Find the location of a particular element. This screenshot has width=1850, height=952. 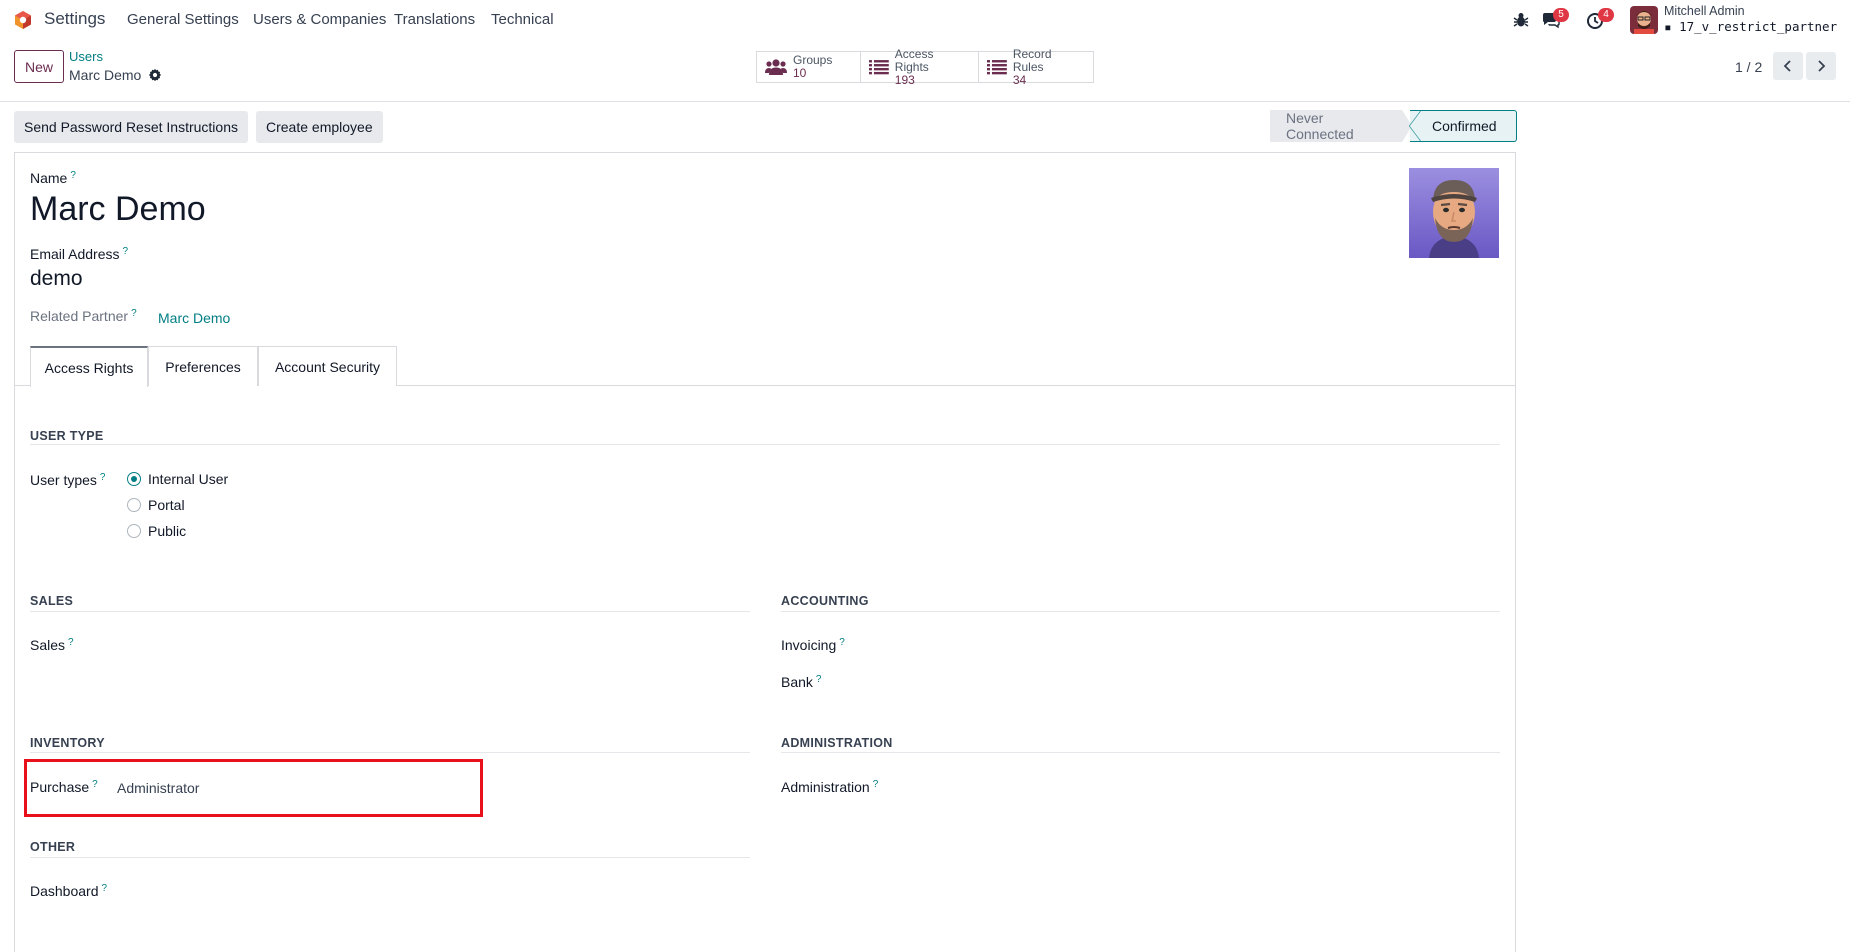

tab-account-security: Account Security is located at coordinates (327, 366).